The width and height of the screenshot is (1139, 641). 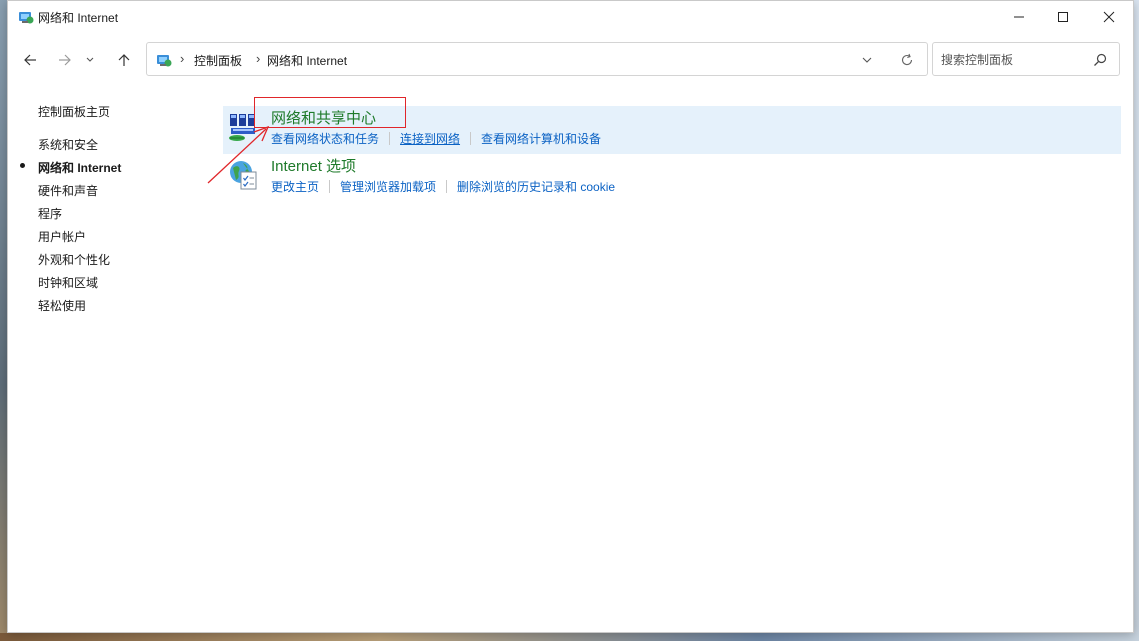 I want to click on maximize-icon, so click(x=1063, y=17).